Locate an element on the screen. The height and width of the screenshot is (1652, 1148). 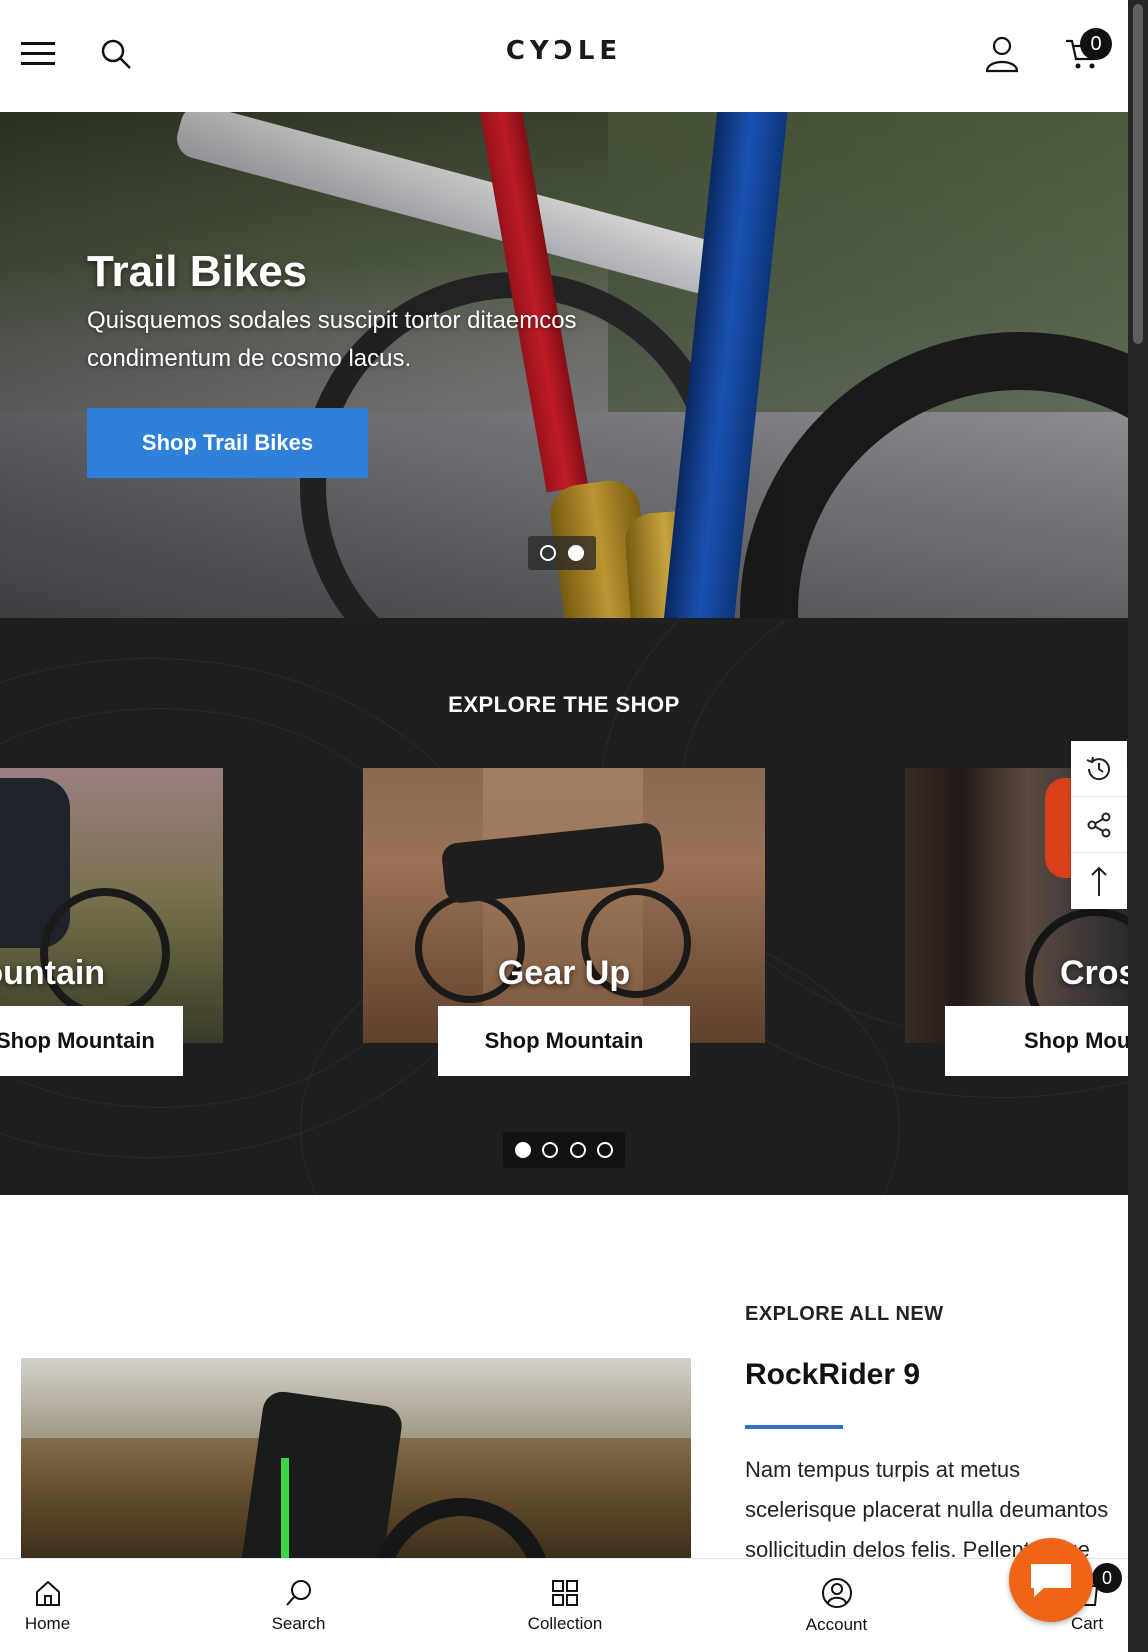
feature-kicker: EXPLORE ALL NEW is located at coordinates (844, 1314).